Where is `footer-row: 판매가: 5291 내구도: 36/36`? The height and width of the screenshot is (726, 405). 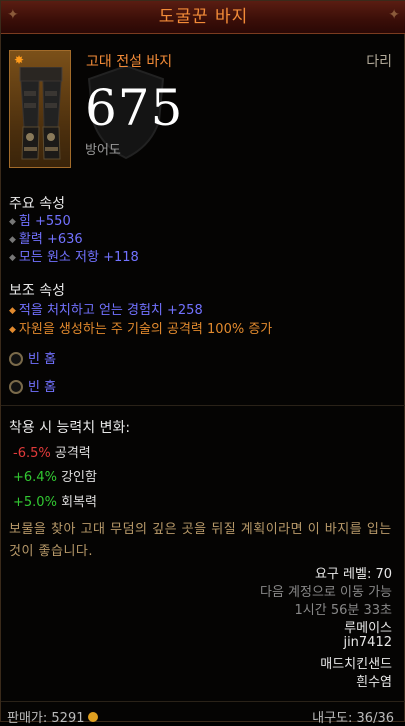 footer-row: 판매가: 5291 내구도: 36/36 is located at coordinates (203, 716).